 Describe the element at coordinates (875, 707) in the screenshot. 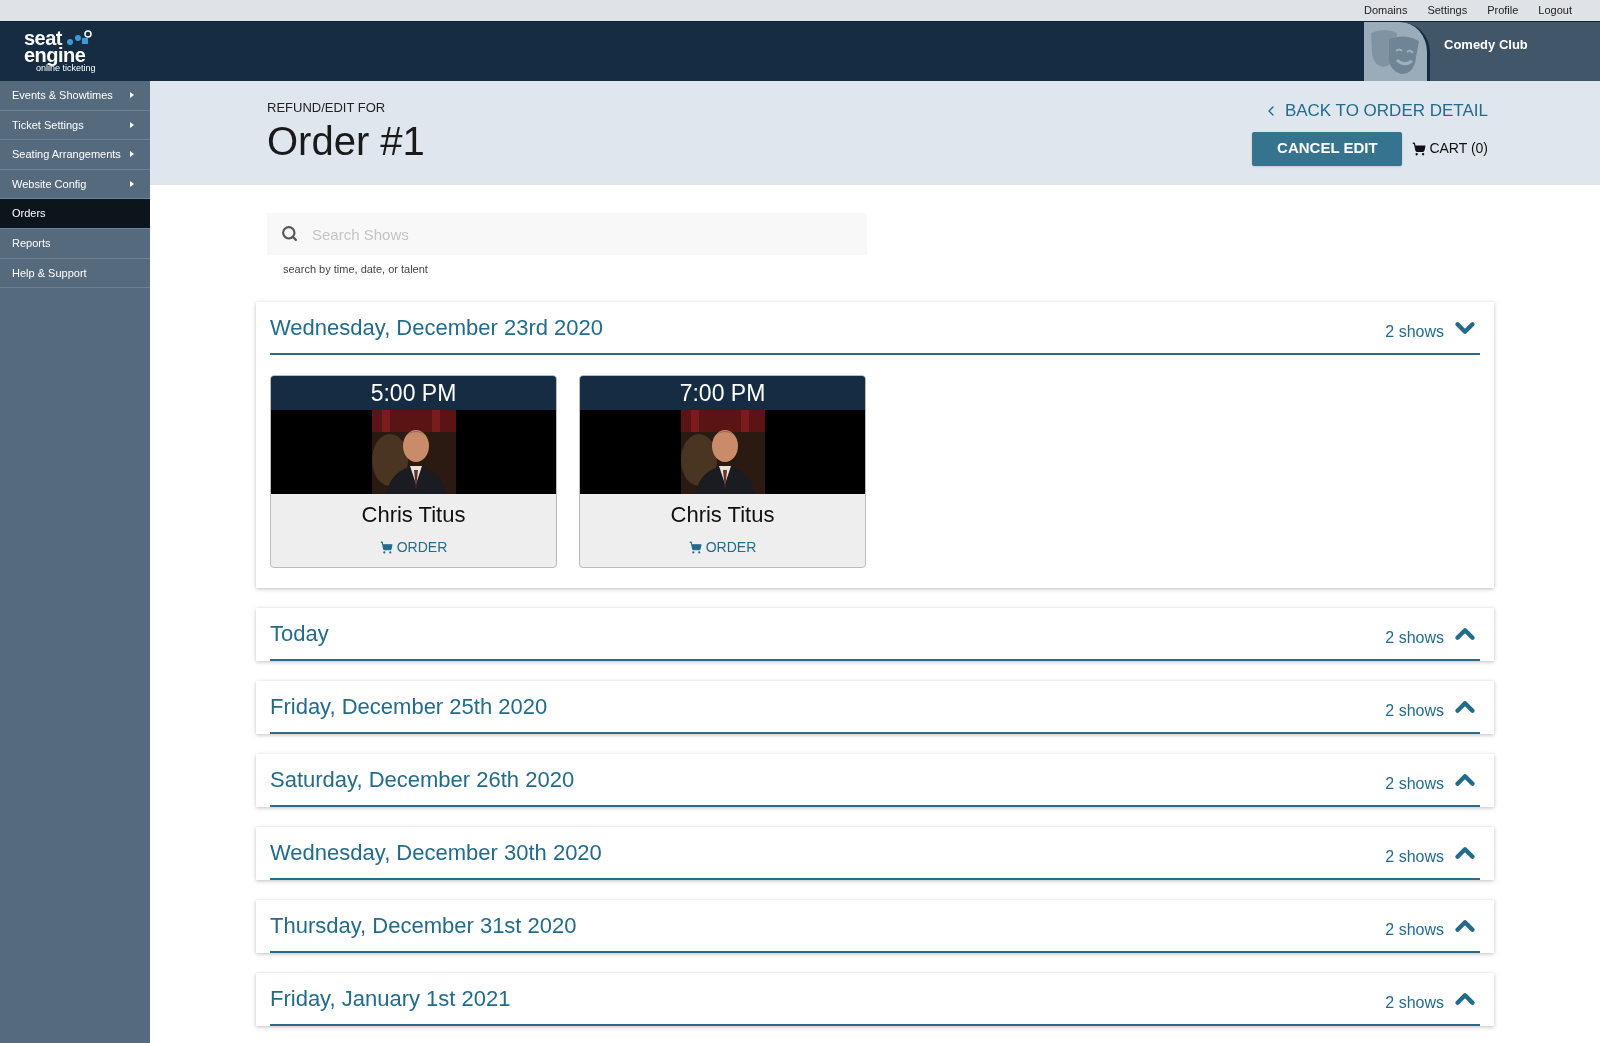

I see `day-header: Friday, December 25th 2020 2 shows` at that location.